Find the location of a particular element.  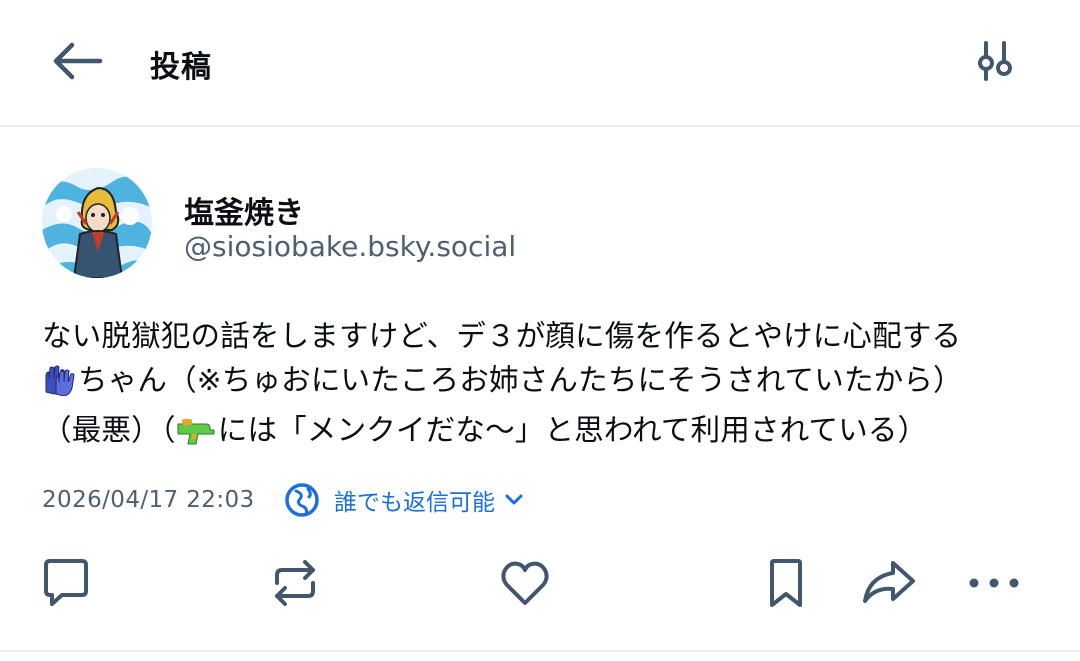

thread-settings-button is located at coordinates (995, 61).